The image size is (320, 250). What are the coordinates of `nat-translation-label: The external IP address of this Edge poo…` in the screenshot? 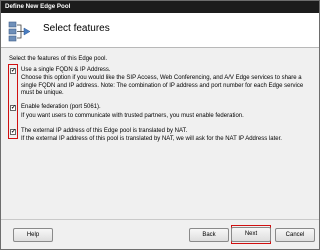 It's located at (104, 131).